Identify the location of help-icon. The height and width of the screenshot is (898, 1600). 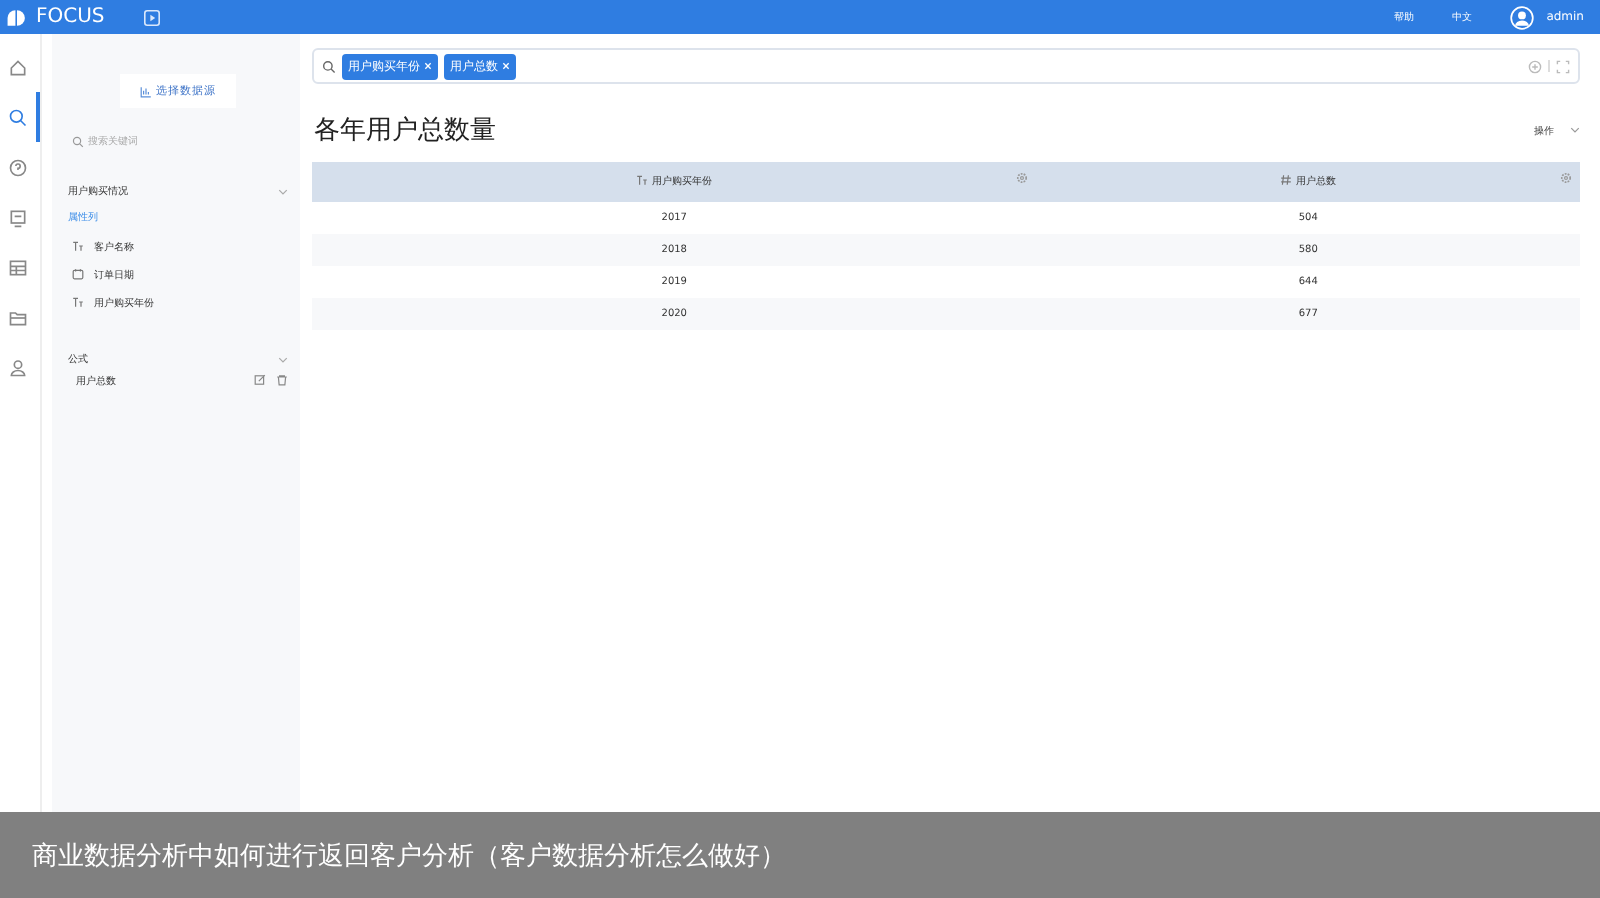
(18, 167).